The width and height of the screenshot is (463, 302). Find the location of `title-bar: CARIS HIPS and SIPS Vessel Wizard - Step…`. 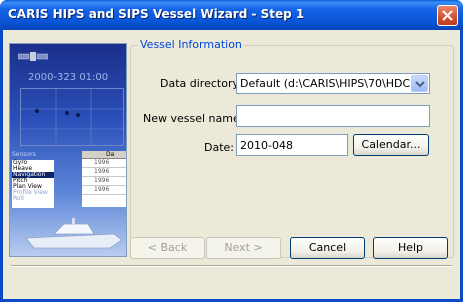

title-bar: CARIS HIPS and SIPS Vessel Wizard - Step… is located at coordinates (231, 15).